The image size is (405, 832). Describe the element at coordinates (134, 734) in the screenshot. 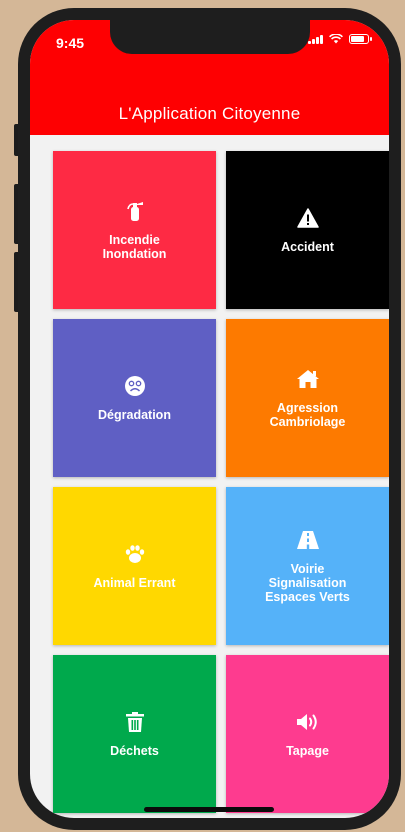

I see `tile-dechets: Déchets` at that location.